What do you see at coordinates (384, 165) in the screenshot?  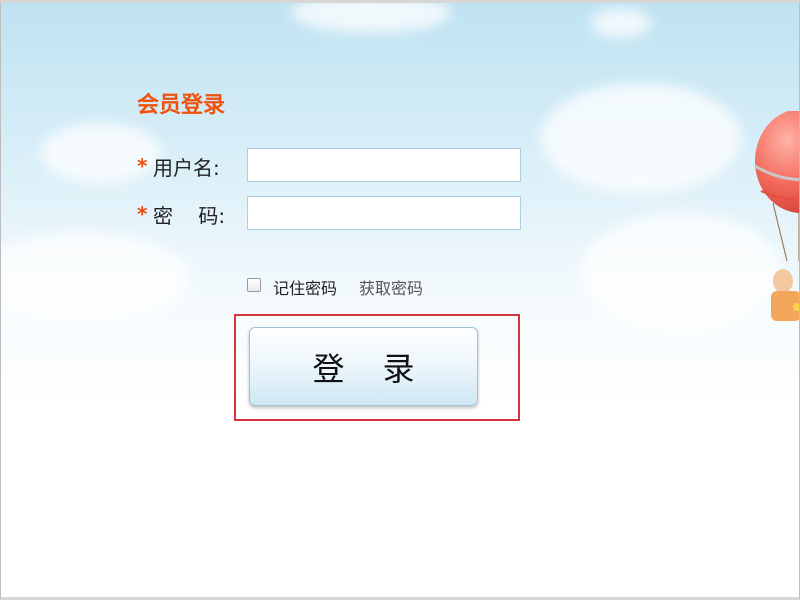 I see `username-input` at bounding box center [384, 165].